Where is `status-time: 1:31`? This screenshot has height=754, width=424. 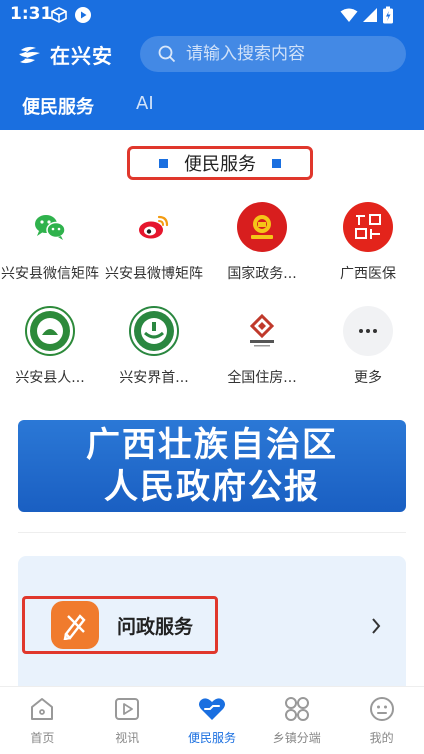 status-time: 1:31 is located at coordinates (31, 14).